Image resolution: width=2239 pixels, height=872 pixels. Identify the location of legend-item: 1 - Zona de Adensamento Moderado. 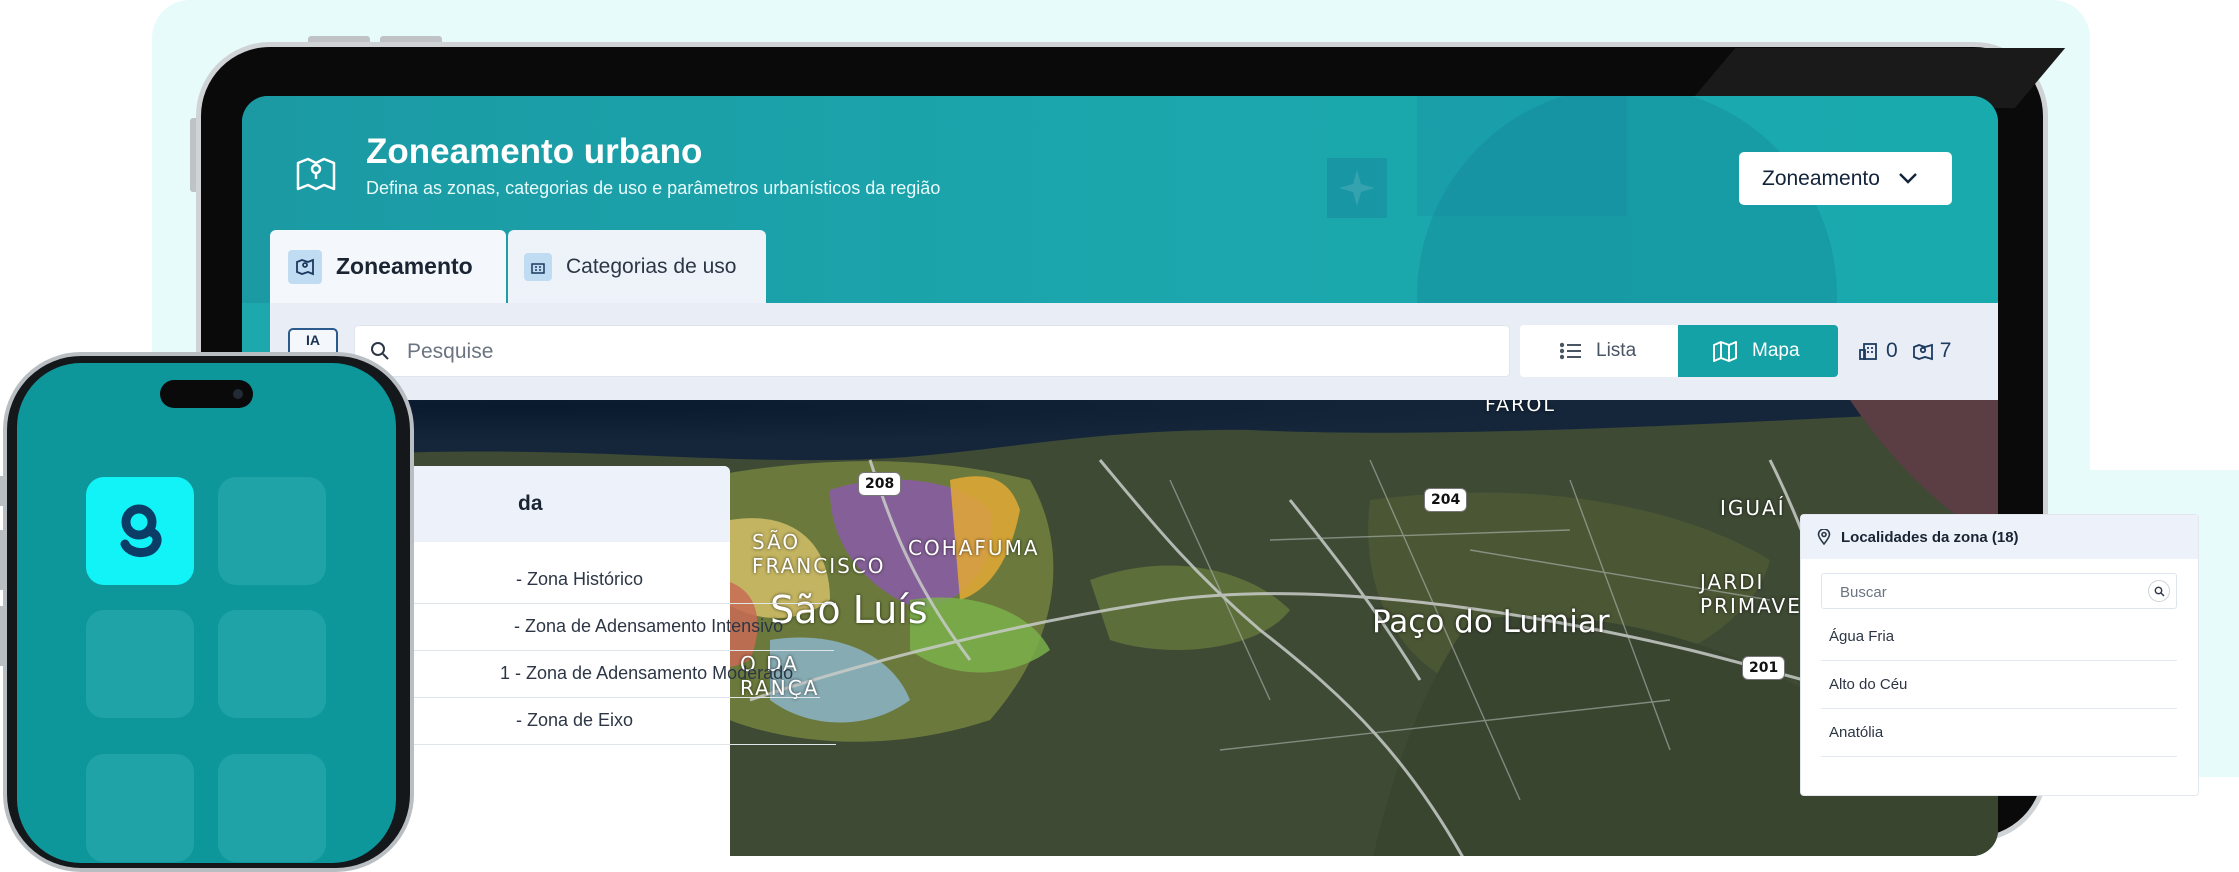
(590, 674).